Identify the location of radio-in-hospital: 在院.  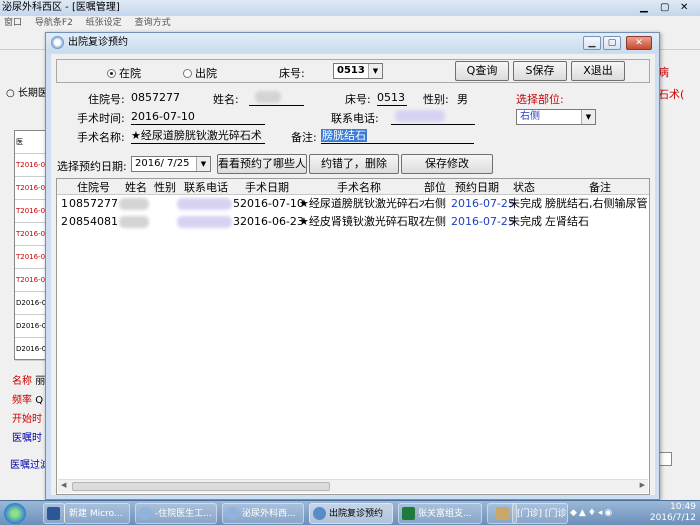
(124, 73).